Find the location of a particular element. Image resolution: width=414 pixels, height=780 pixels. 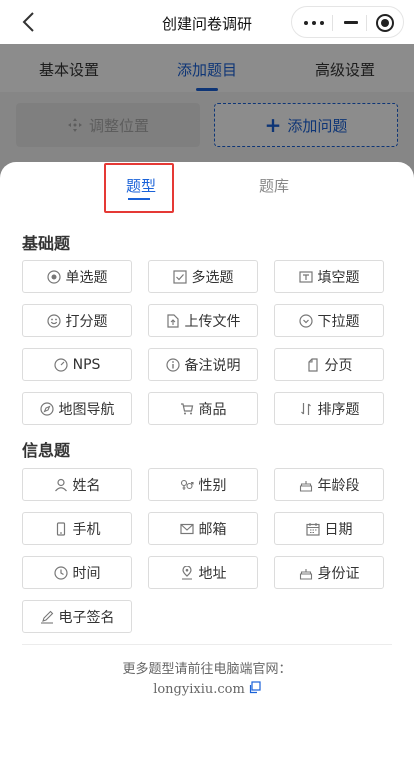

phone-icon is located at coordinates (60, 528).